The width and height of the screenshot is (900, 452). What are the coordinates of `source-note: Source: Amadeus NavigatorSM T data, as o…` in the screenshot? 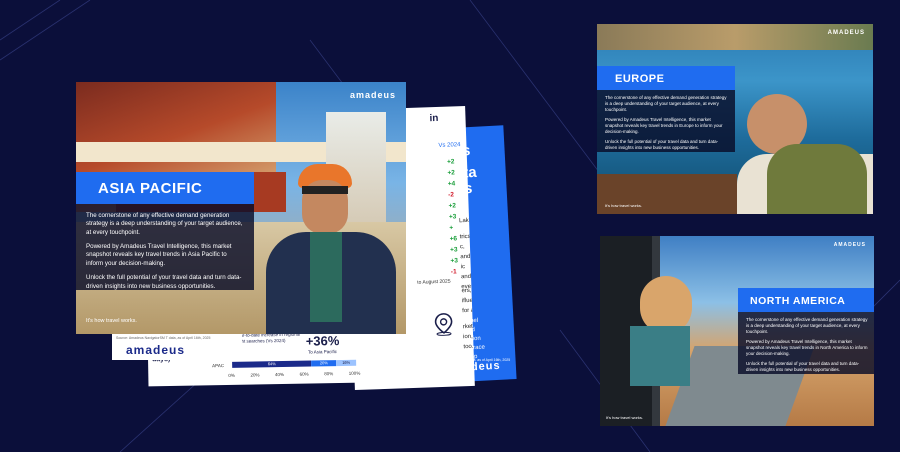 It's located at (163, 338).